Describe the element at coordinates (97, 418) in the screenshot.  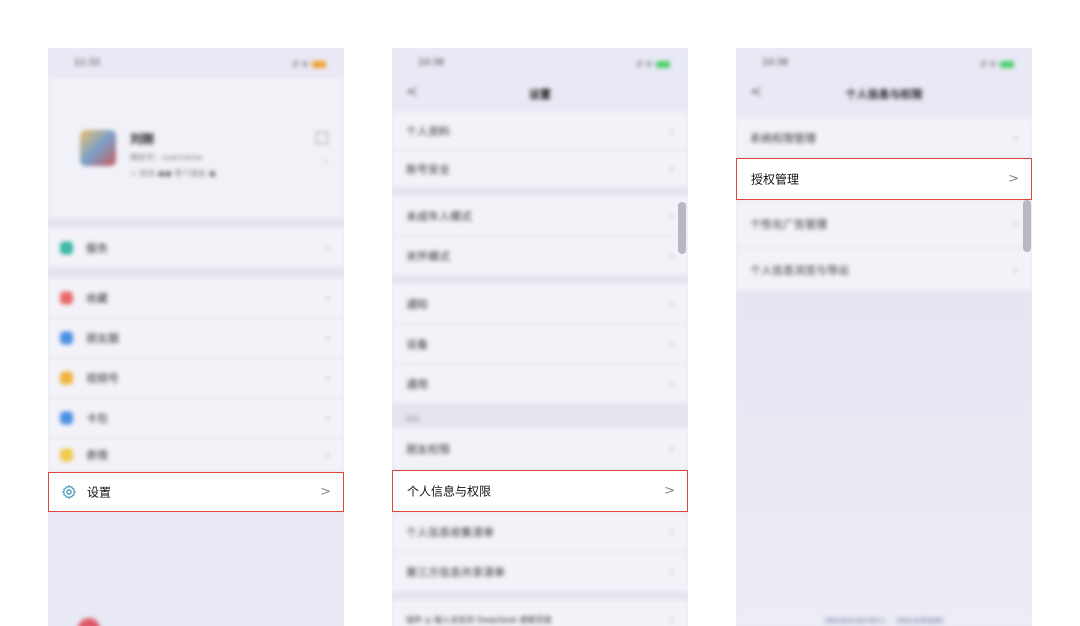
I see `menu-item-label: 卡包` at that location.